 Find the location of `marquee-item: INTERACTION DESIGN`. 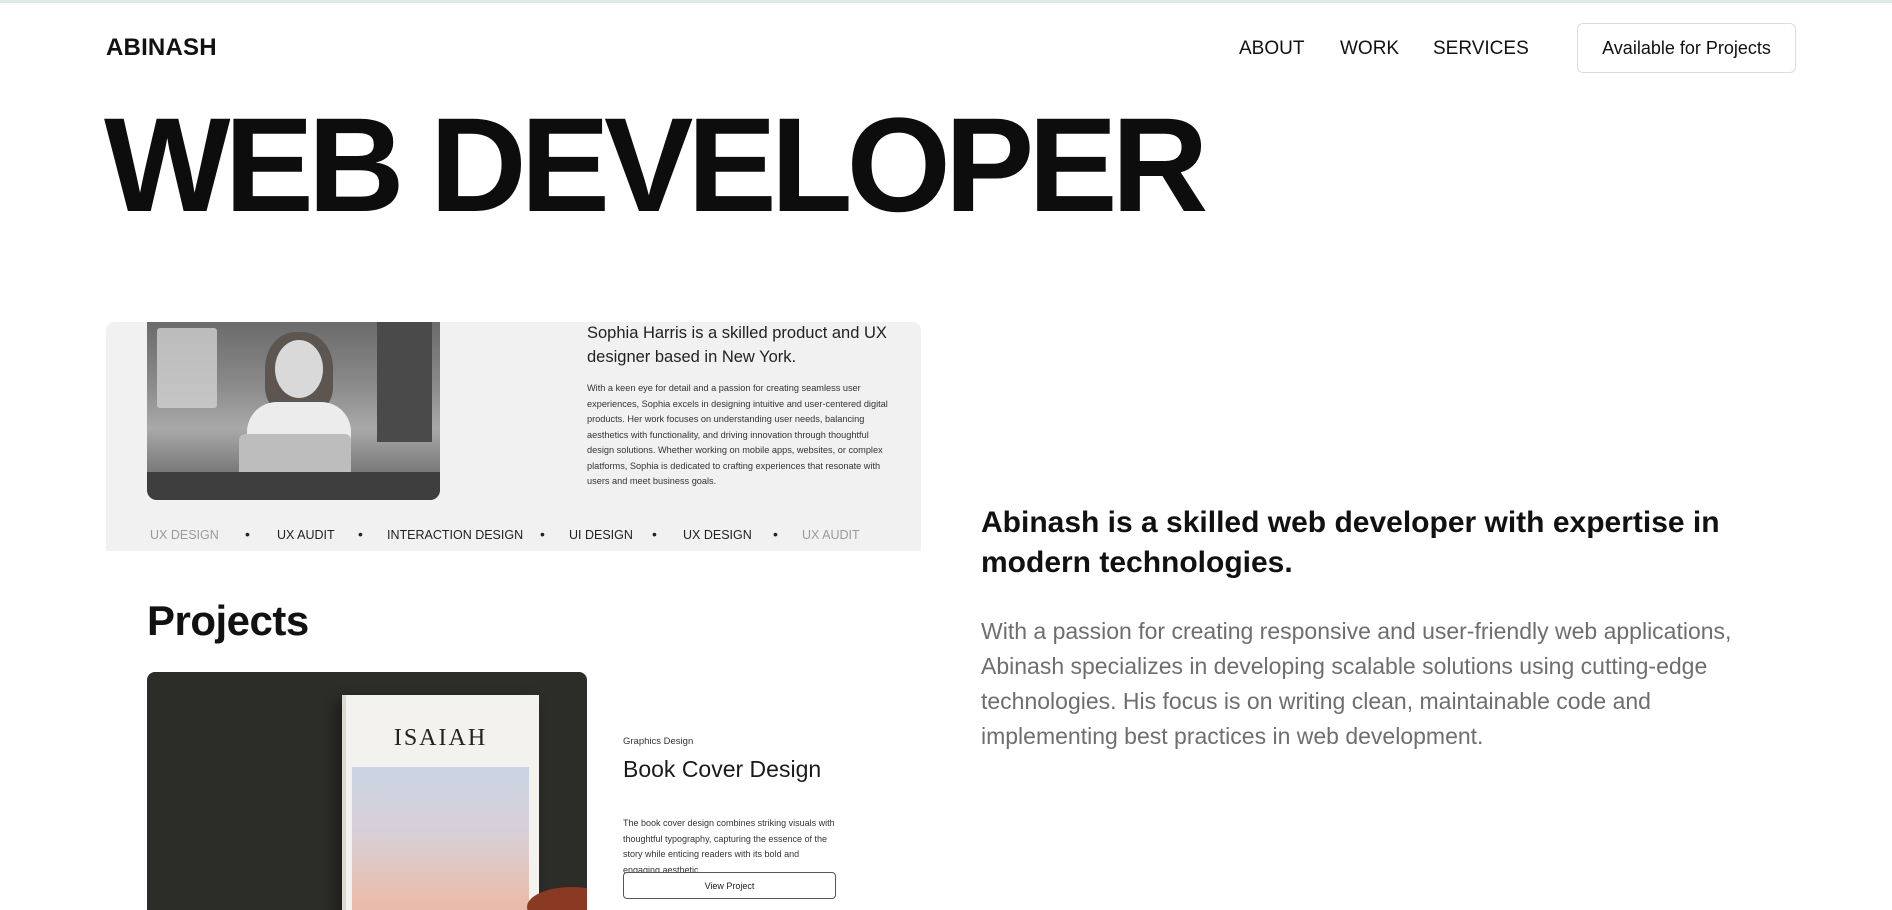

marquee-item: INTERACTION DESIGN is located at coordinates (455, 535).